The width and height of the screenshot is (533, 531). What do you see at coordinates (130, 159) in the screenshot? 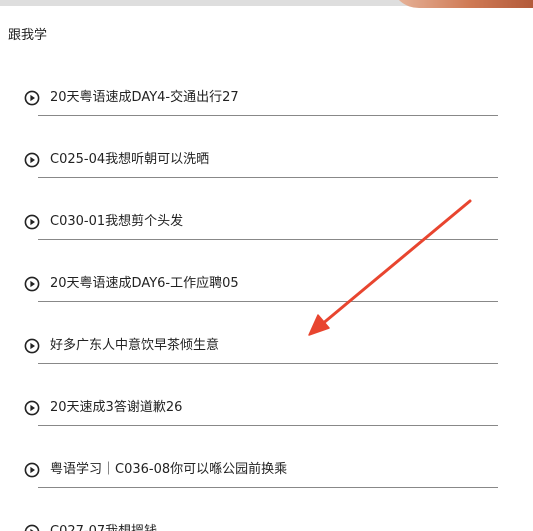
I see `list-item-label: C025-04我想听朝可以洗晒` at bounding box center [130, 159].